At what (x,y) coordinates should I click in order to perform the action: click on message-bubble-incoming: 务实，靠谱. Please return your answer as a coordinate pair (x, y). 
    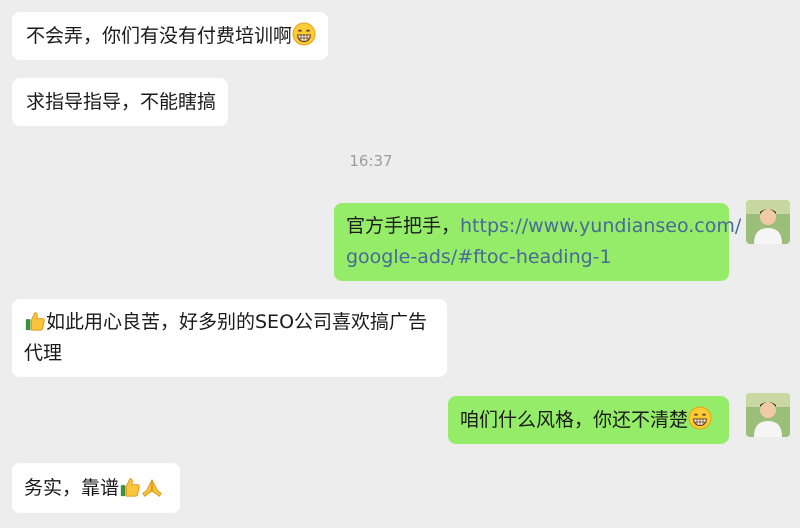
    Looking at the image, I should click on (96, 488).